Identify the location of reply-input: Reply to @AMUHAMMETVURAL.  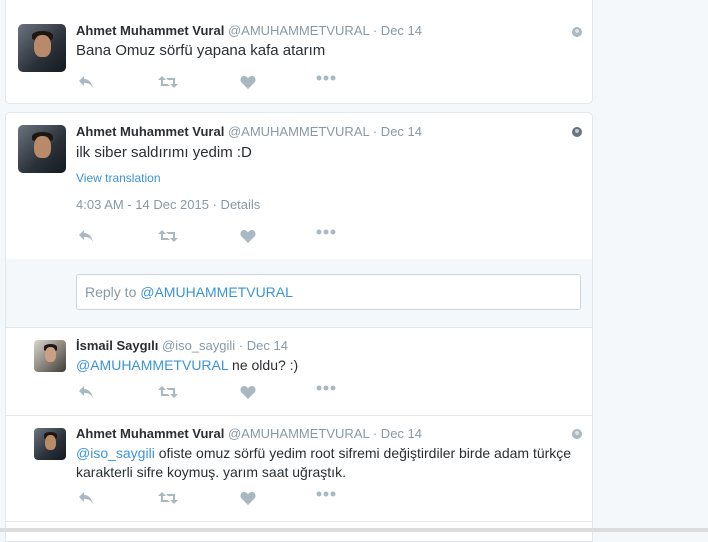
(328, 292).